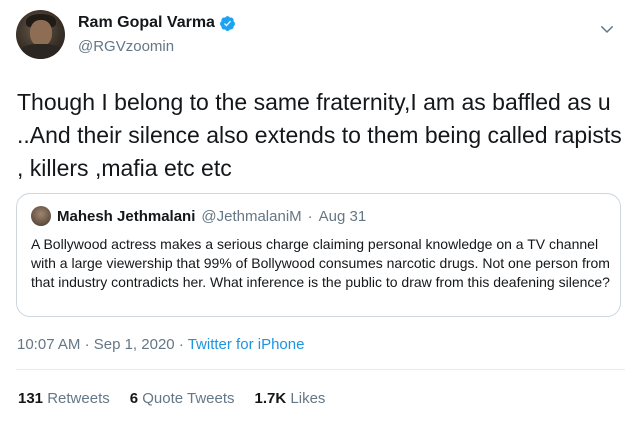  I want to click on quote-tweets-label: Quote Tweets, so click(188, 398).